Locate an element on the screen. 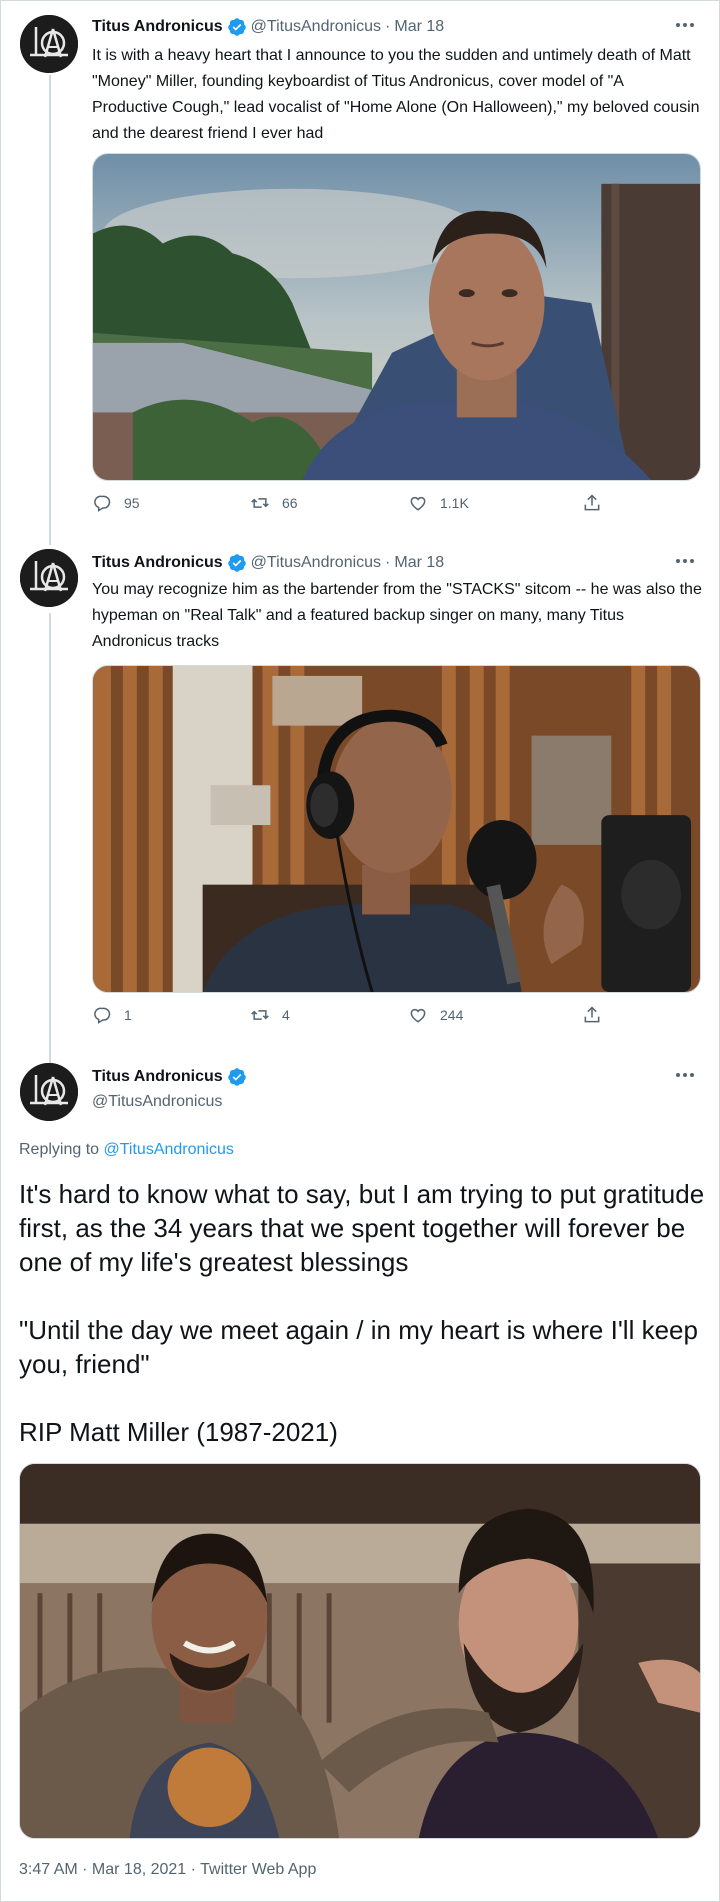  like-button: 244 is located at coordinates (435, 1015).